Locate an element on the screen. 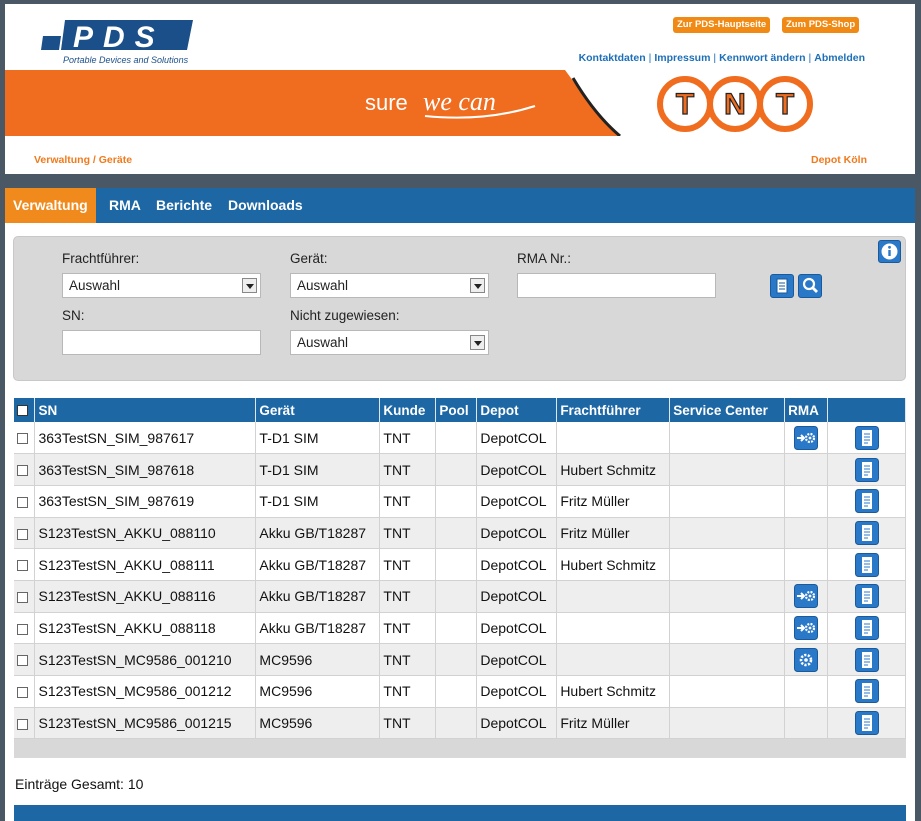 This screenshot has height=821, width=921. tab-verwaltung: Verwaltung is located at coordinates (50, 205).